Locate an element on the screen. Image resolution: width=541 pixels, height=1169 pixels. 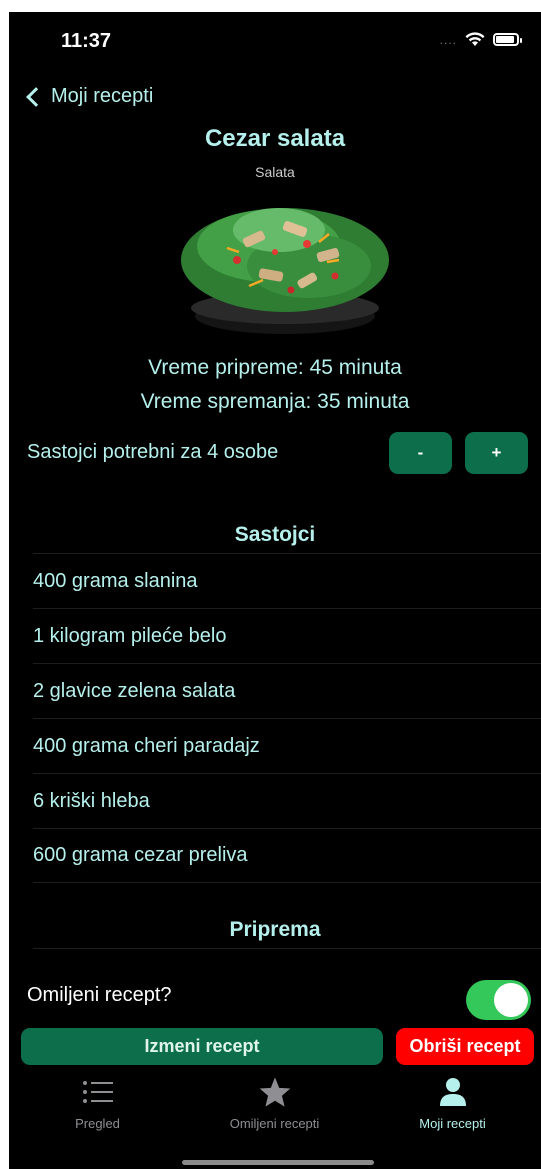
toggle-knob is located at coordinates (511, 1000).